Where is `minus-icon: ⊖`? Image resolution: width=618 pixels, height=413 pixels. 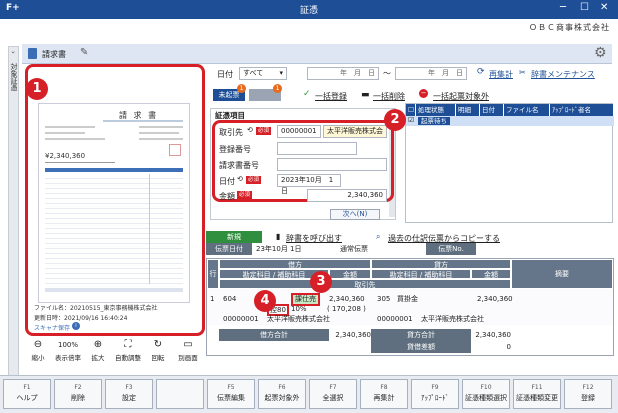 minus-icon: ⊖ is located at coordinates (38, 344).